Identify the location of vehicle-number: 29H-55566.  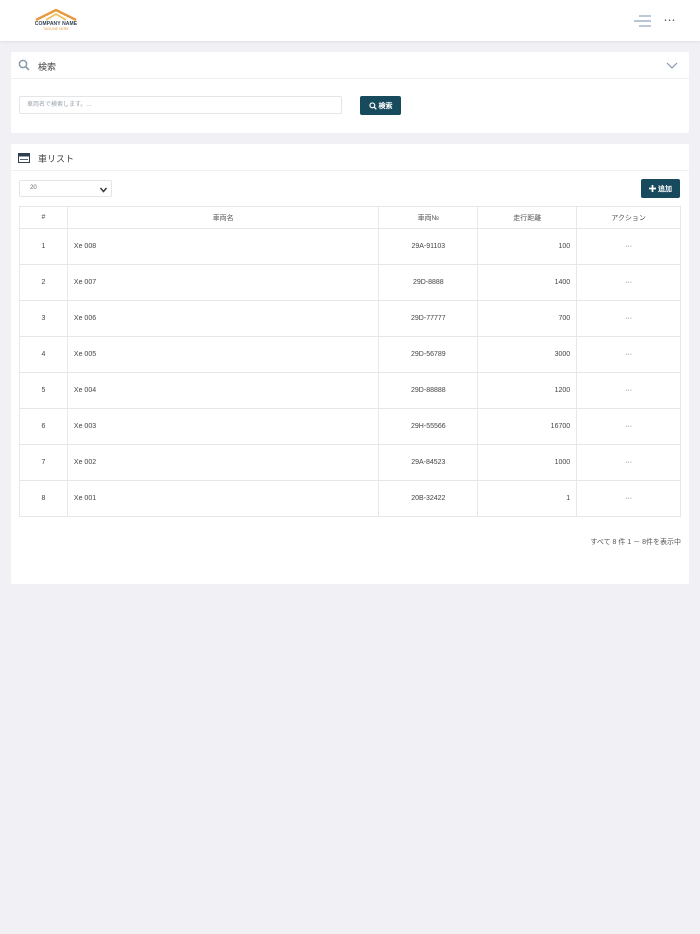
(428, 426).